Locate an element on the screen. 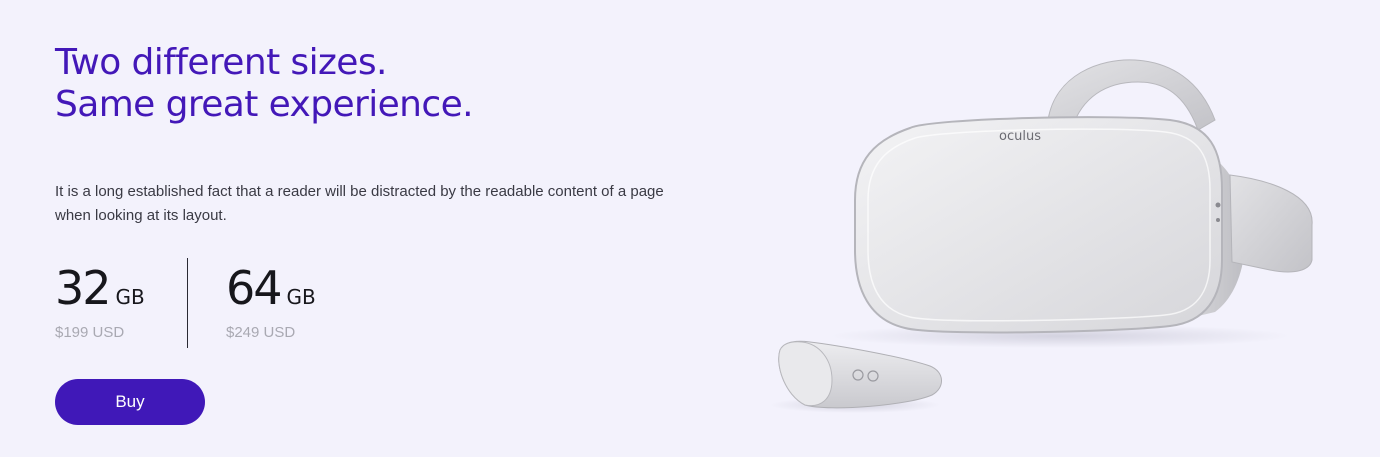 This screenshot has height=457, width=1380. headset-brand-text: oculus is located at coordinates (1020, 136).